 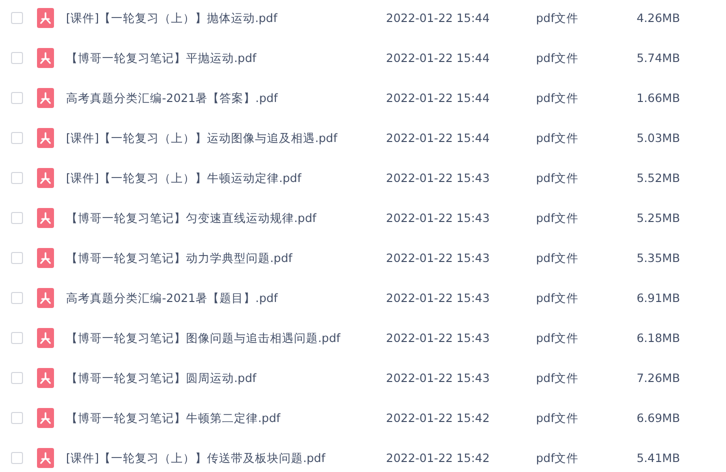 What do you see at coordinates (226, 258) in the screenshot?
I see `file-name: 【博哥一轮复习笔记】动力学典型问题.pdf` at bounding box center [226, 258].